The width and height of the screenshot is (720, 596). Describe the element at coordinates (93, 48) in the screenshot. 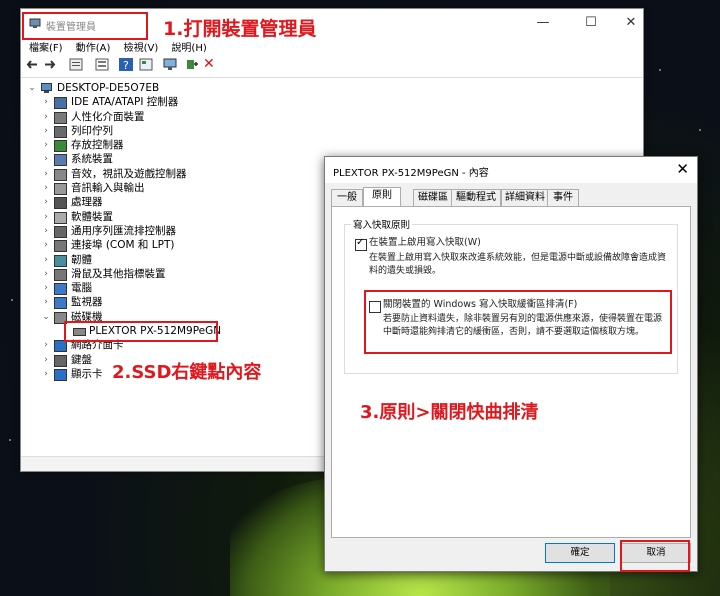

I see `menu-action: 動作(A)` at that location.